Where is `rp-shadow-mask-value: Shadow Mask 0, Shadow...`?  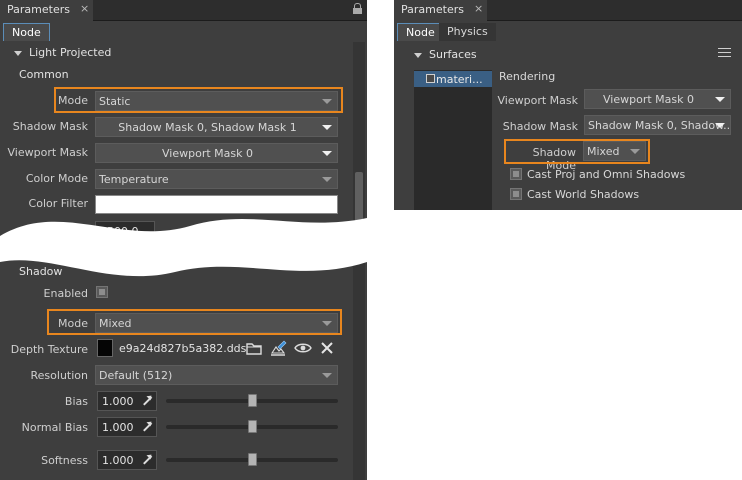 rp-shadow-mask-value: Shadow Mask 0, Shadow... is located at coordinates (659, 125).